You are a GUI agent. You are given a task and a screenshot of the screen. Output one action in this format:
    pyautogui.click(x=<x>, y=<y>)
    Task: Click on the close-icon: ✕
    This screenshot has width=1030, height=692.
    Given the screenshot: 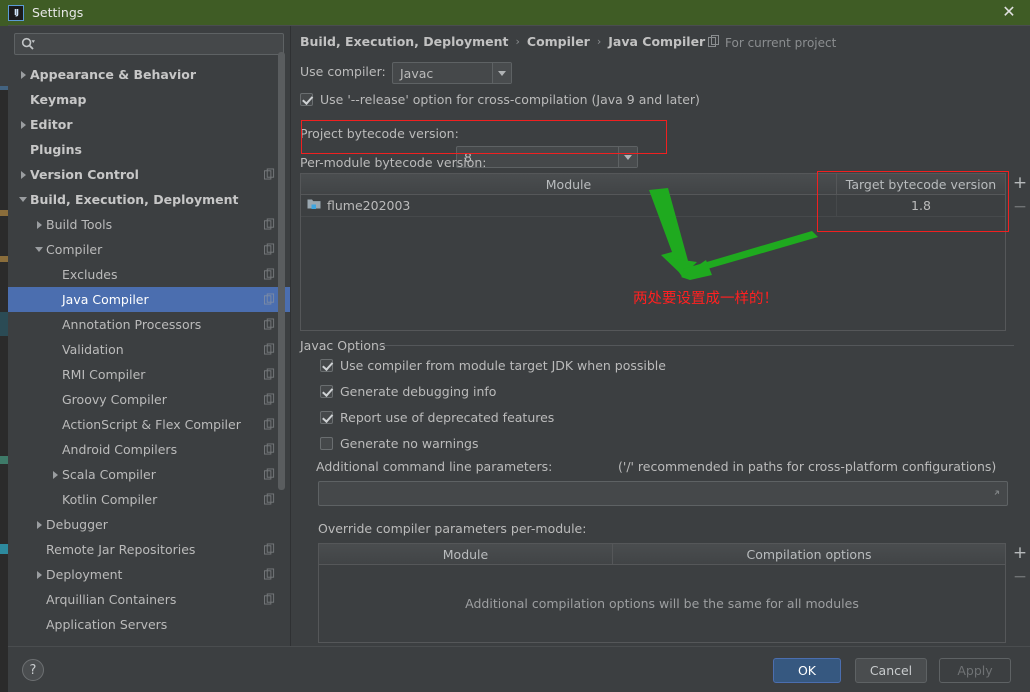 What is the action you would take?
    pyautogui.click(x=1009, y=12)
    